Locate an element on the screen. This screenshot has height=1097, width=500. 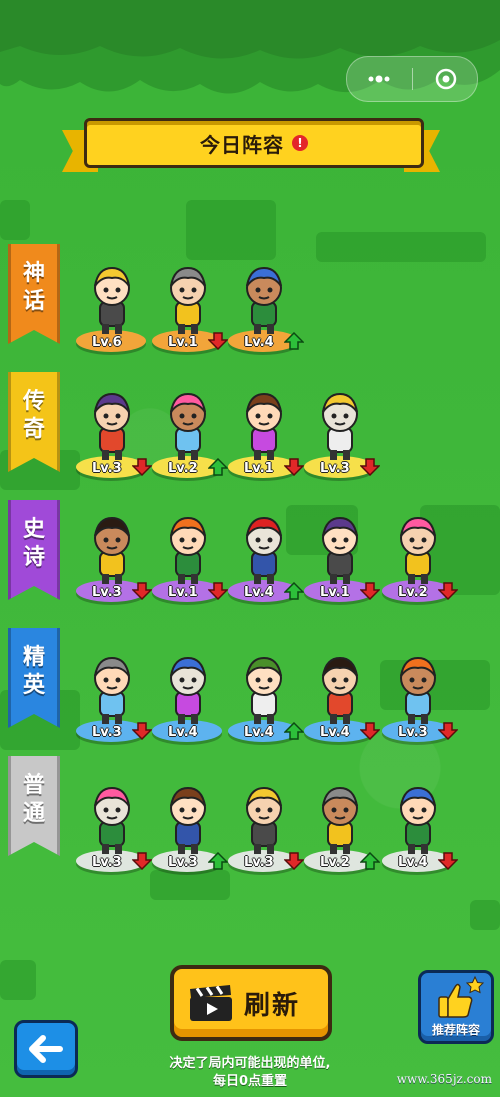
unit-level: Lv.6 is located at coordinates (107, 342).